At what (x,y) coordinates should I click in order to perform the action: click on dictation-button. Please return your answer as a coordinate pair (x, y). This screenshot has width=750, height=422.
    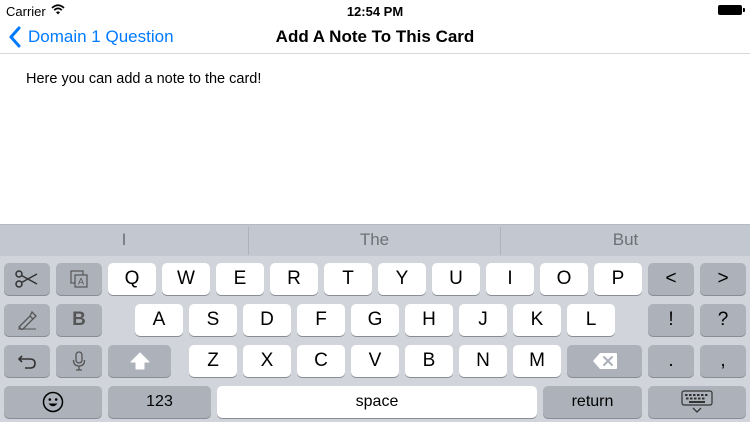
    Looking at the image, I should click on (79, 361).